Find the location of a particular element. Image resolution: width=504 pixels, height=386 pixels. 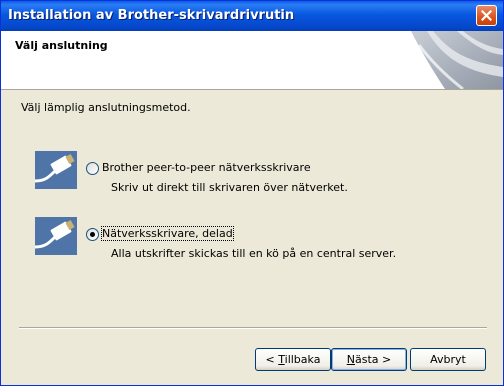

window-title: Installation av Brother-skrivardrivrutin is located at coordinates (151, 15).